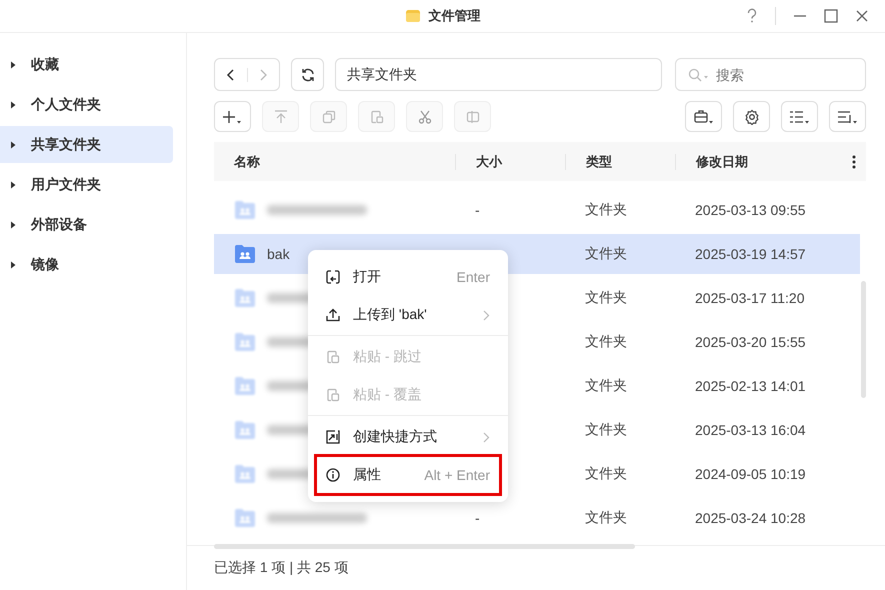  What do you see at coordinates (333, 475) in the screenshot?
I see `info-icon` at bounding box center [333, 475].